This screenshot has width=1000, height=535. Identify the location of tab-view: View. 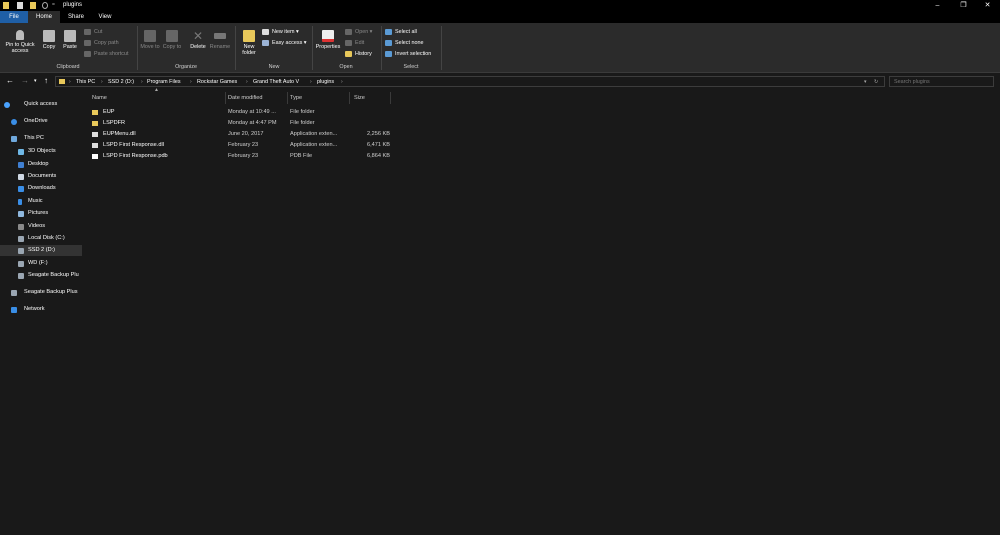
(105, 17).